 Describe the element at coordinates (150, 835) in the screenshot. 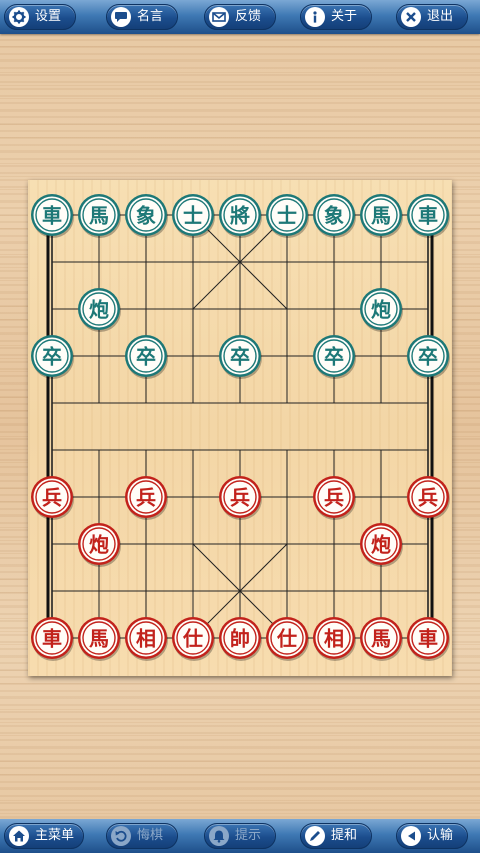

I see `undo-label: 悔棋` at that location.